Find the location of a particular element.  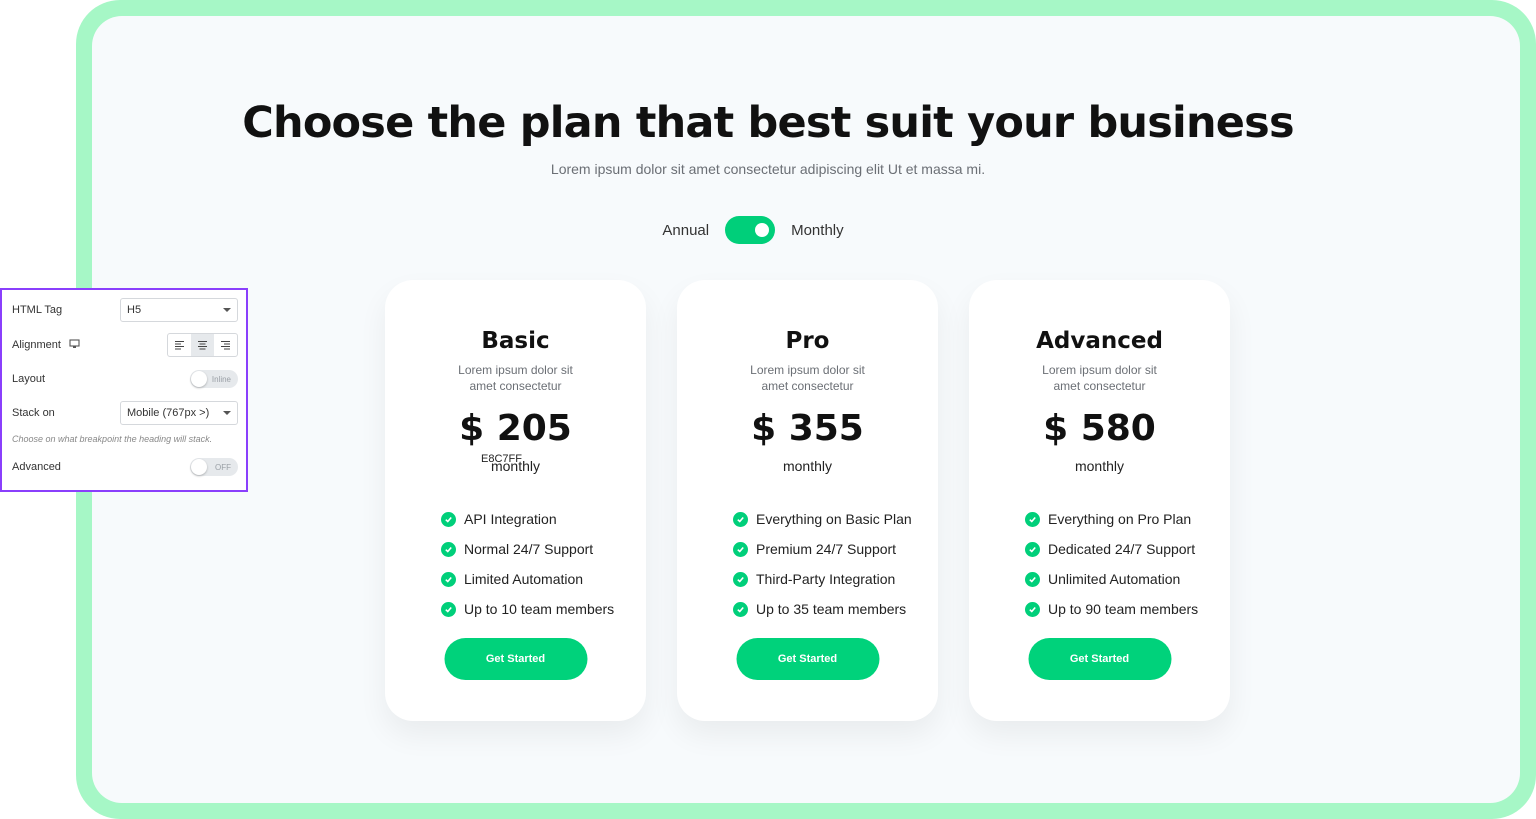

billing-toggle-row: Annual Monthly is located at coordinates (768, 230).